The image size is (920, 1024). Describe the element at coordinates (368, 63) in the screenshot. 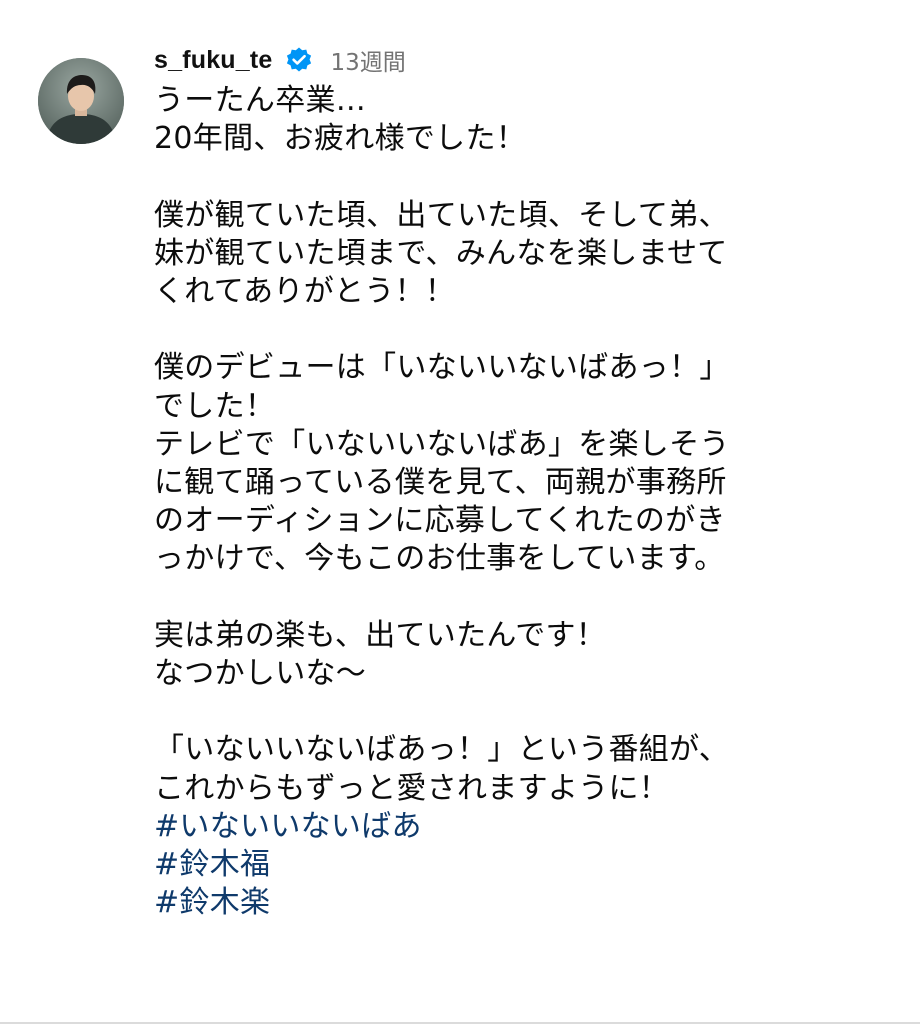

I see `timestamp: 13週間` at that location.